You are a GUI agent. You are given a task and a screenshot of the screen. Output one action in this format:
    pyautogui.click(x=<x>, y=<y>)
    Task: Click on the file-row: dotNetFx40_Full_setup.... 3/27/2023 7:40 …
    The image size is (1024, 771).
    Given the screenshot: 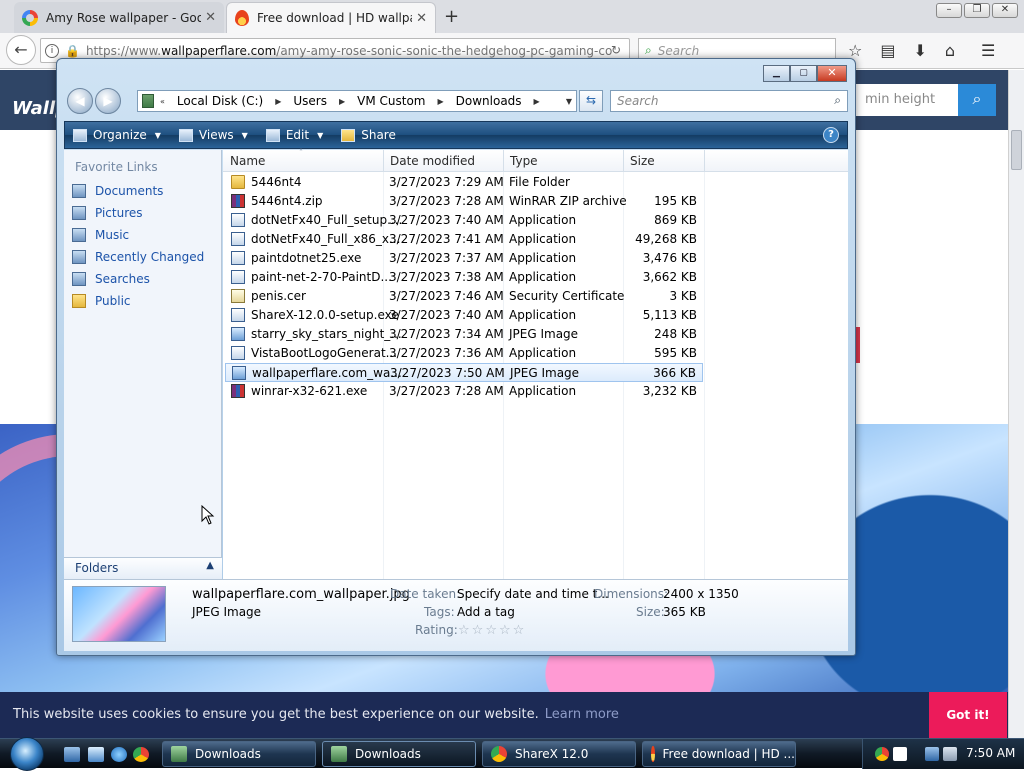 What is the action you would take?
    pyautogui.click(x=464, y=220)
    